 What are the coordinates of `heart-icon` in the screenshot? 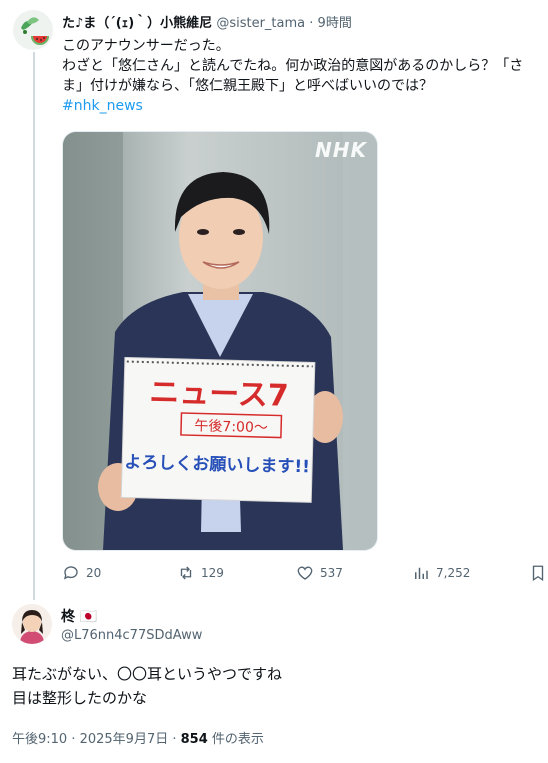 It's located at (305, 573).